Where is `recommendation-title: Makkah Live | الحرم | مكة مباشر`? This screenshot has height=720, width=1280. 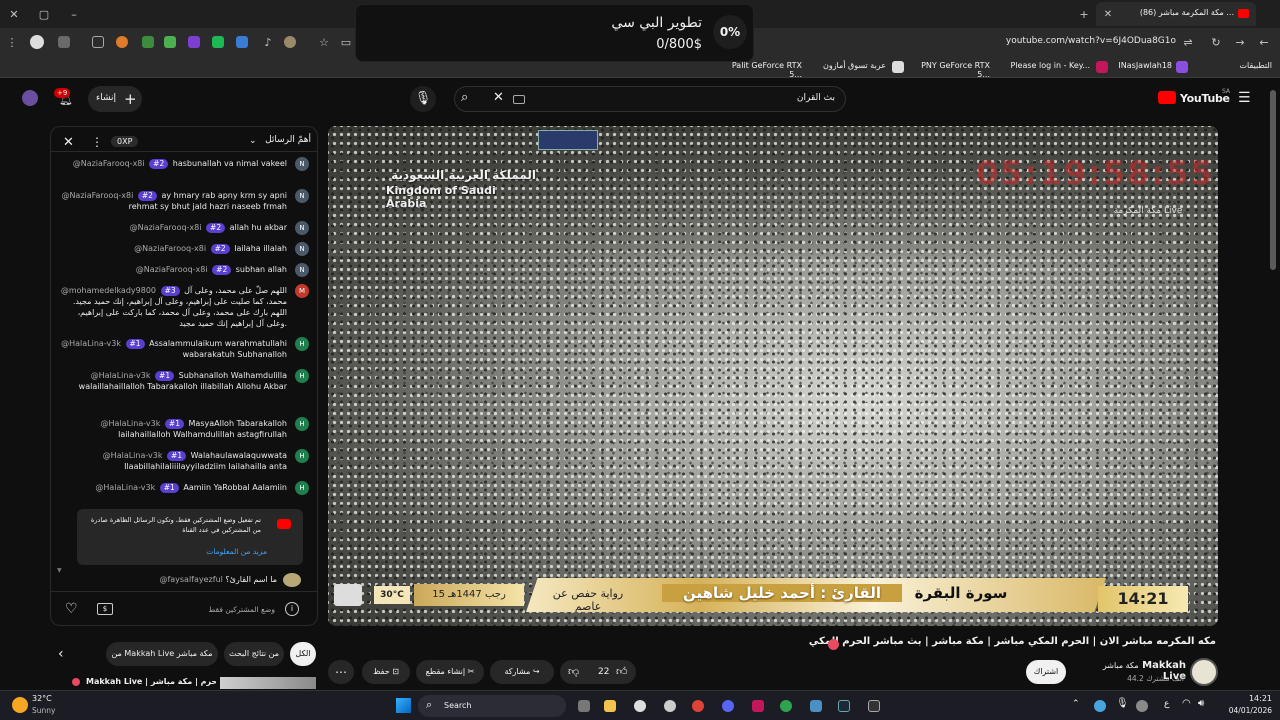
recommendation-title: Makkah Live | الحرم | مكة مباشر is located at coordinates (151, 681).